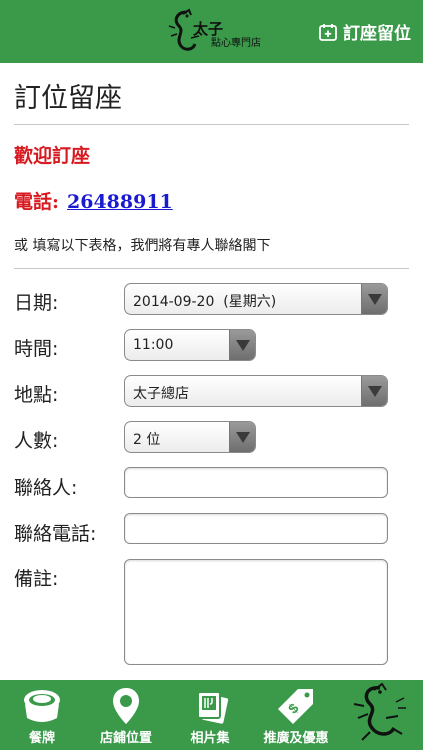 The height and width of the screenshot is (750, 423). Describe the element at coordinates (68, 98) in the screenshot. I see `page-title: 訂位留座` at that location.